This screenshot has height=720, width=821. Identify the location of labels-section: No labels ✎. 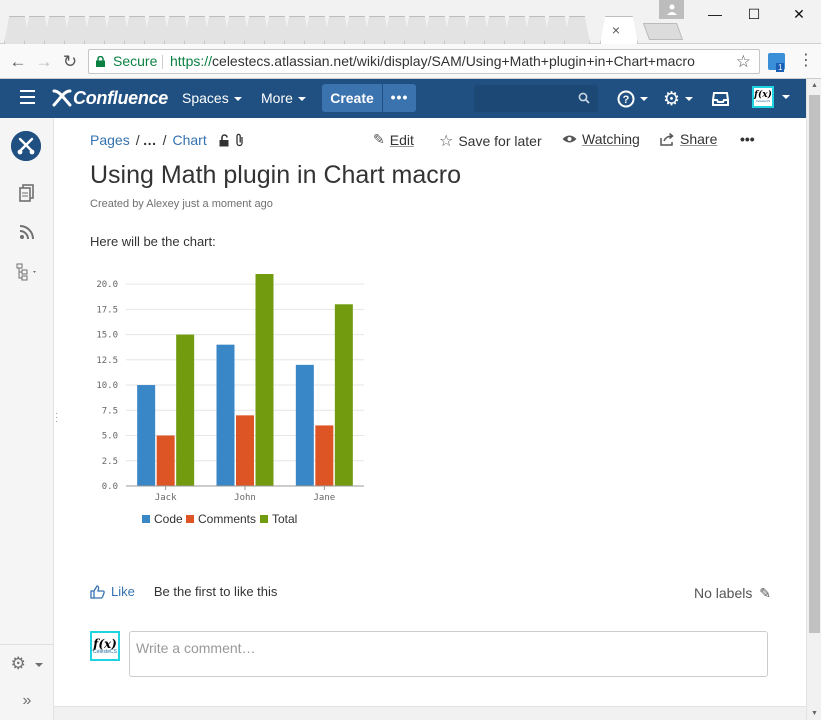
(732, 593).